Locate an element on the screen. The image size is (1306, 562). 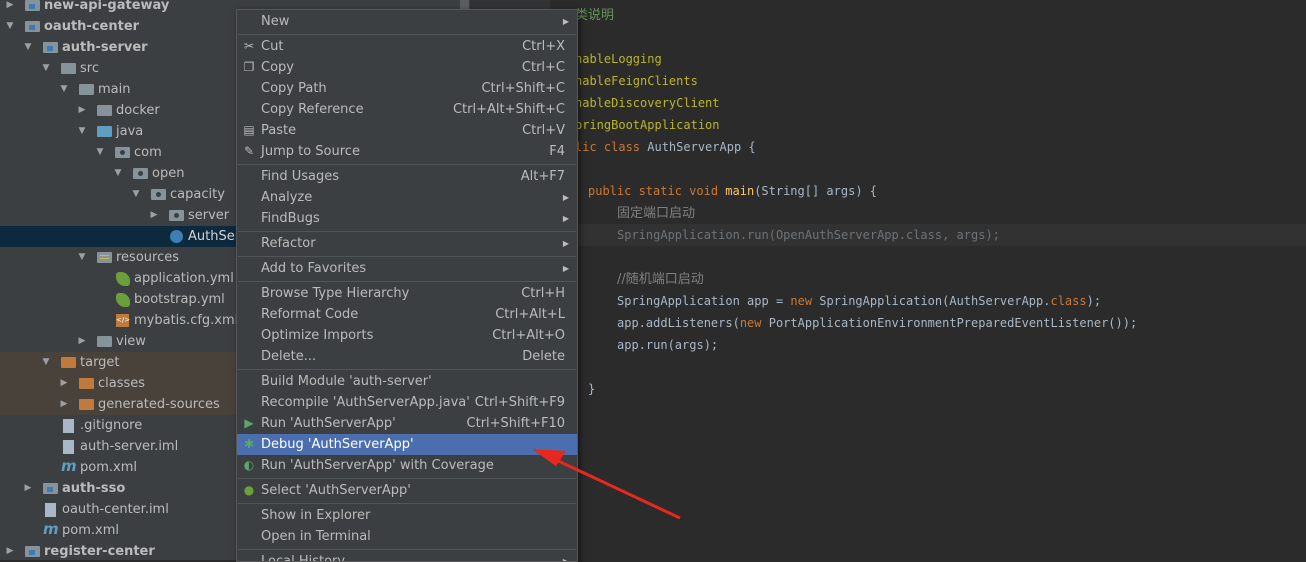
arrow-shaft is located at coordinates (616, 488).